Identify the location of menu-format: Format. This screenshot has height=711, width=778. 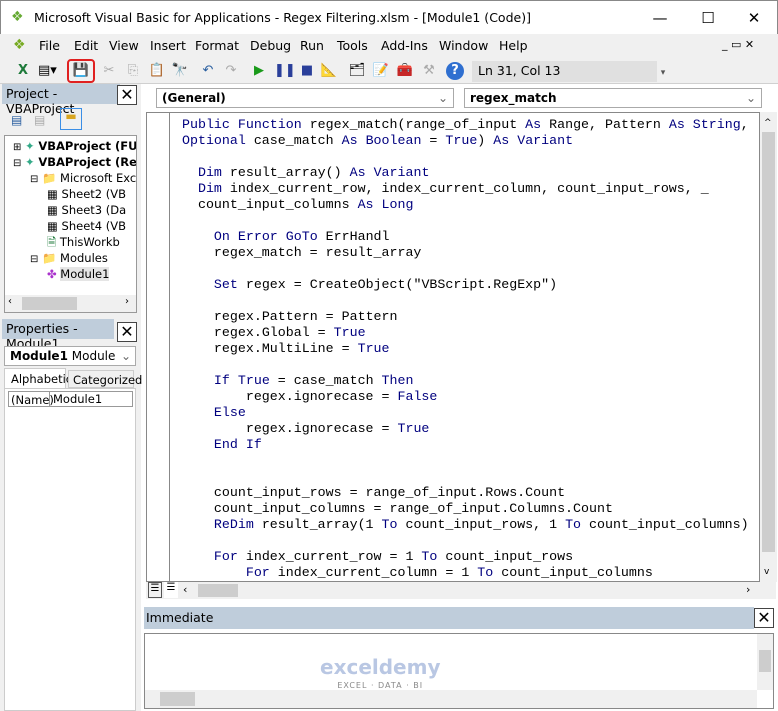
(217, 45).